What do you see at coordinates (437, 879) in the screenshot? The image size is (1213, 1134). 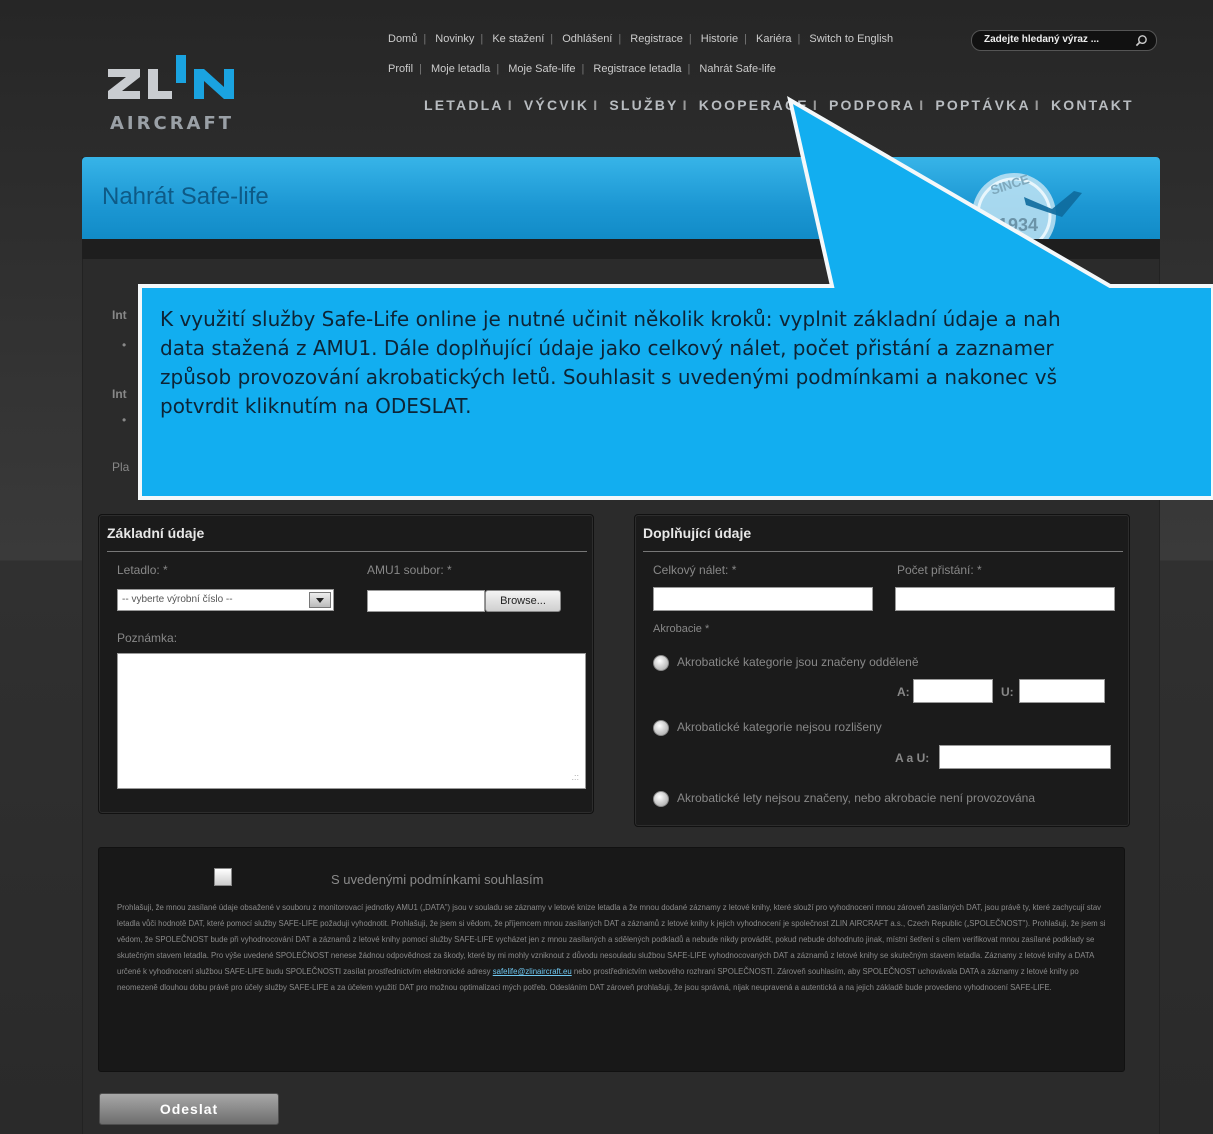 I see `agreement-title: S uvedenými podmínkami souhlasím` at bounding box center [437, 879].